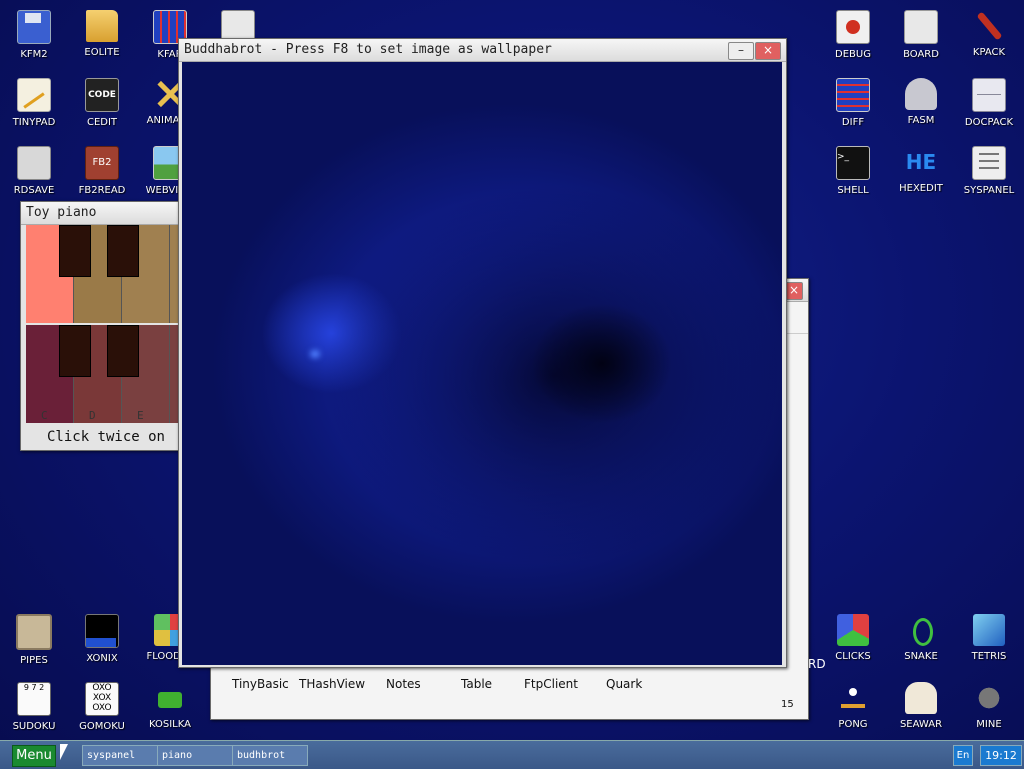 This screenshot has width=1024, height=769. Describe the element at coordinates (102, 638) in the screenshot. I see `desktop-icon-xonix: XONIX` at that location.